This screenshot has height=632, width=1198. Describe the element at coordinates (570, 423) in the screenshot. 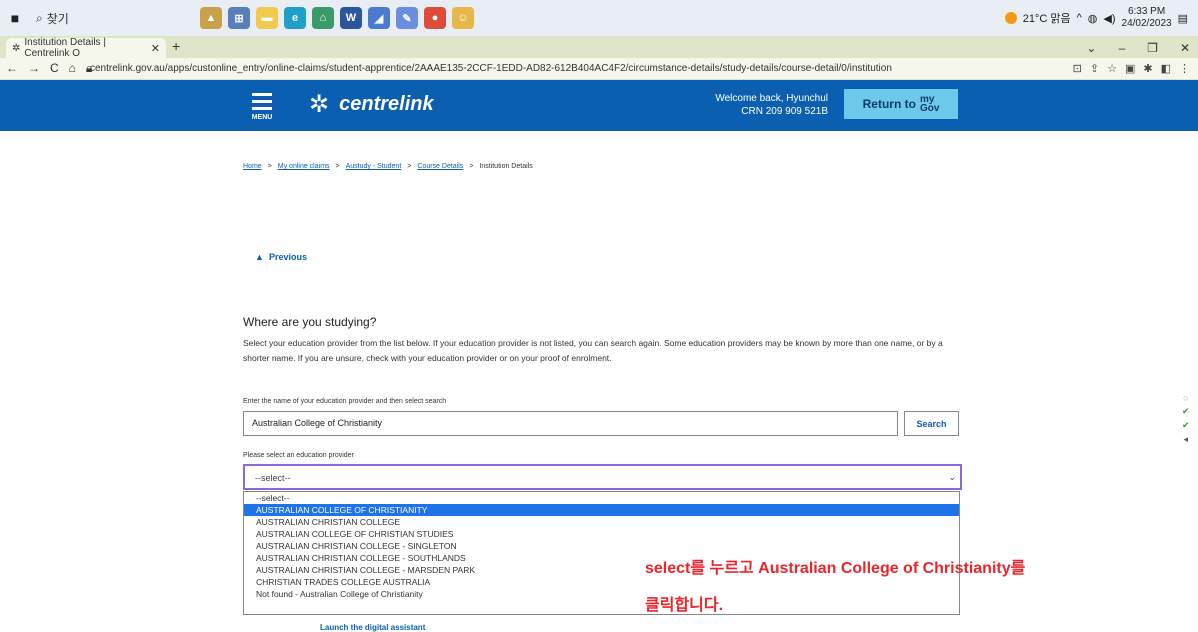

I see `provider-search-input: Australian College of Christianity` at that location.